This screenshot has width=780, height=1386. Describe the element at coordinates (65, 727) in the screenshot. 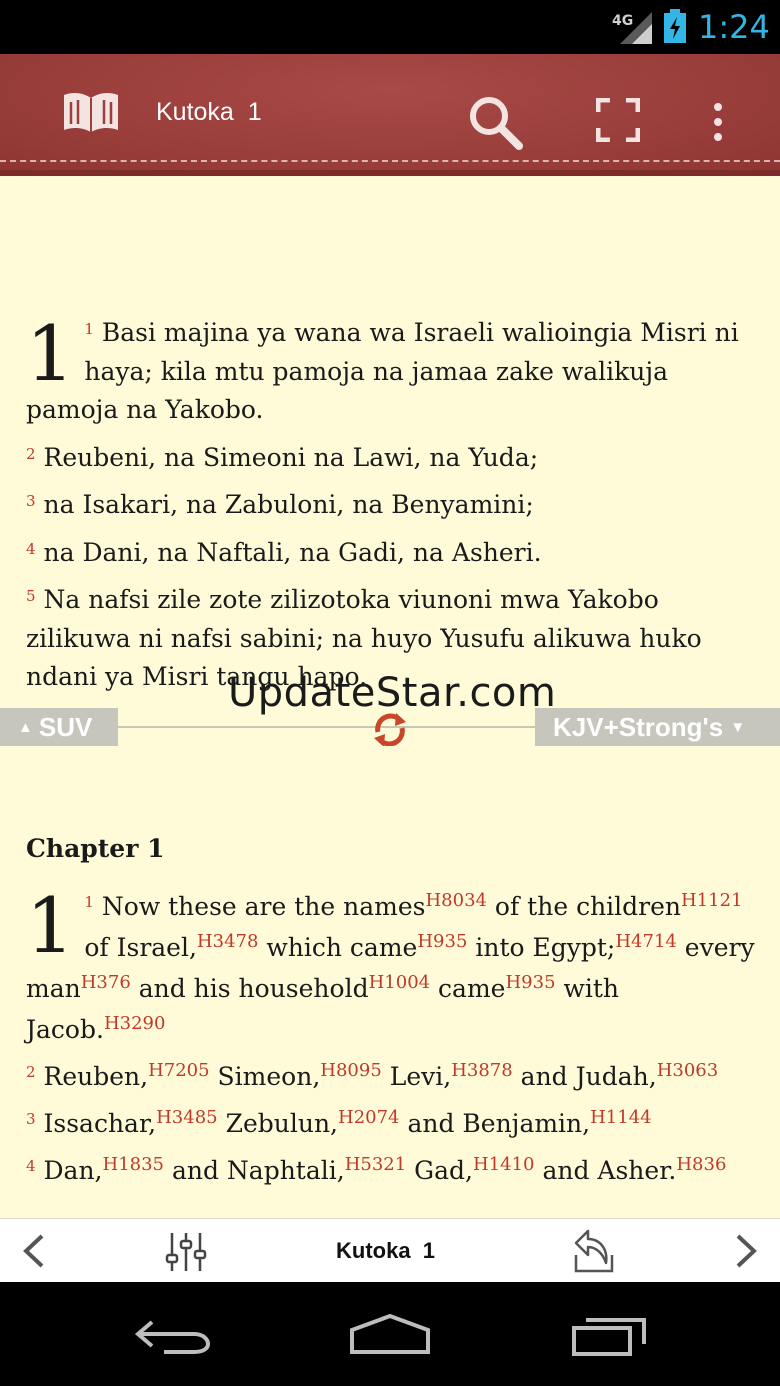

I see `left-version-label: SUV` at that location.